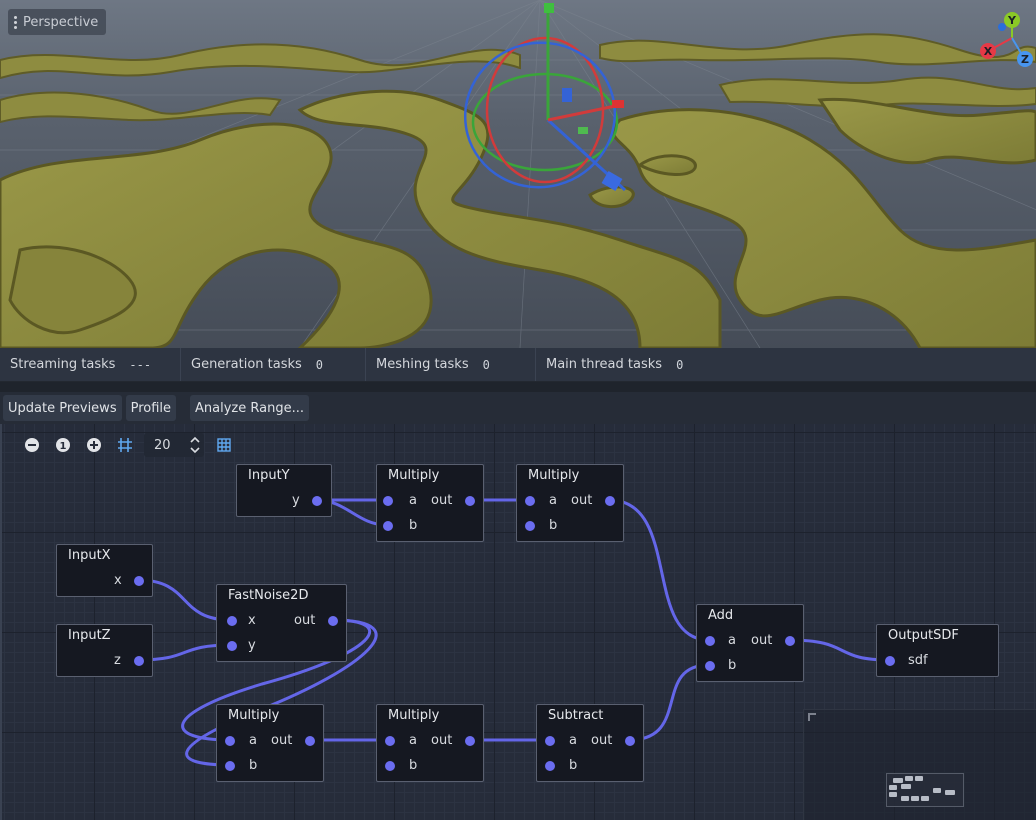 The height and width of the screenshot is (820, 1036). What do you see at coordinates (576, 715) in the screenshot?
I see `node-title: Subtract` at bounding box center [576, 715].